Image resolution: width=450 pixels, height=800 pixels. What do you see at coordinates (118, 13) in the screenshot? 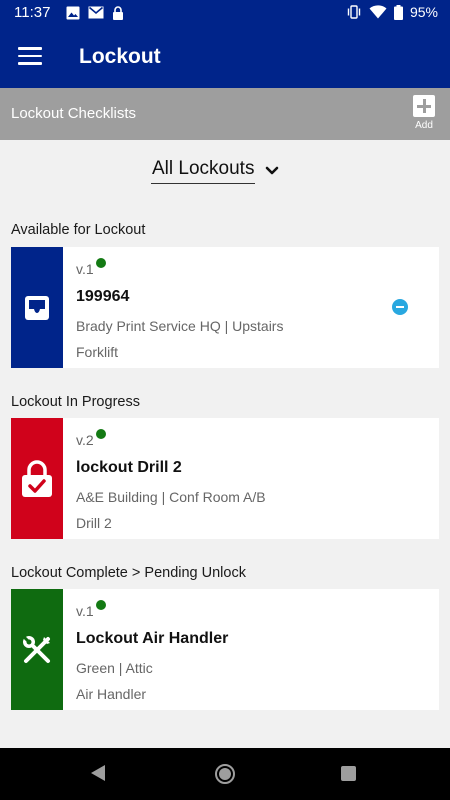
I see `lock-icon` at bounding box center [118, 13].